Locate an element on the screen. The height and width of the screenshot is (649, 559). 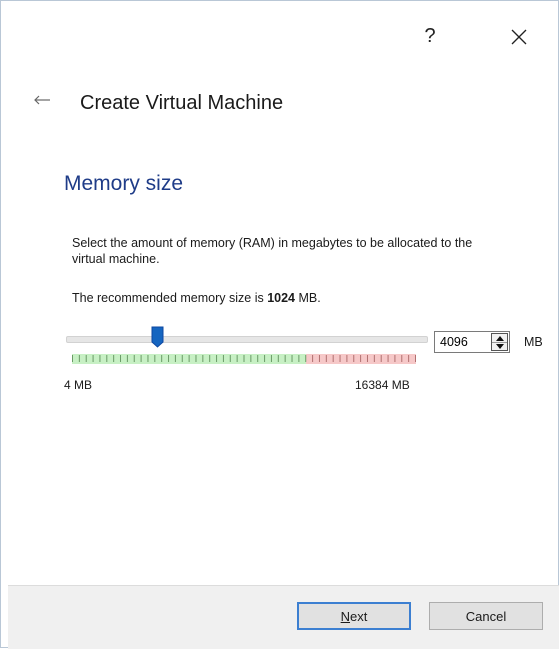
recommended-memory-text: The recommended memory size is 1024 MB. is located at coordinates (196, 298).